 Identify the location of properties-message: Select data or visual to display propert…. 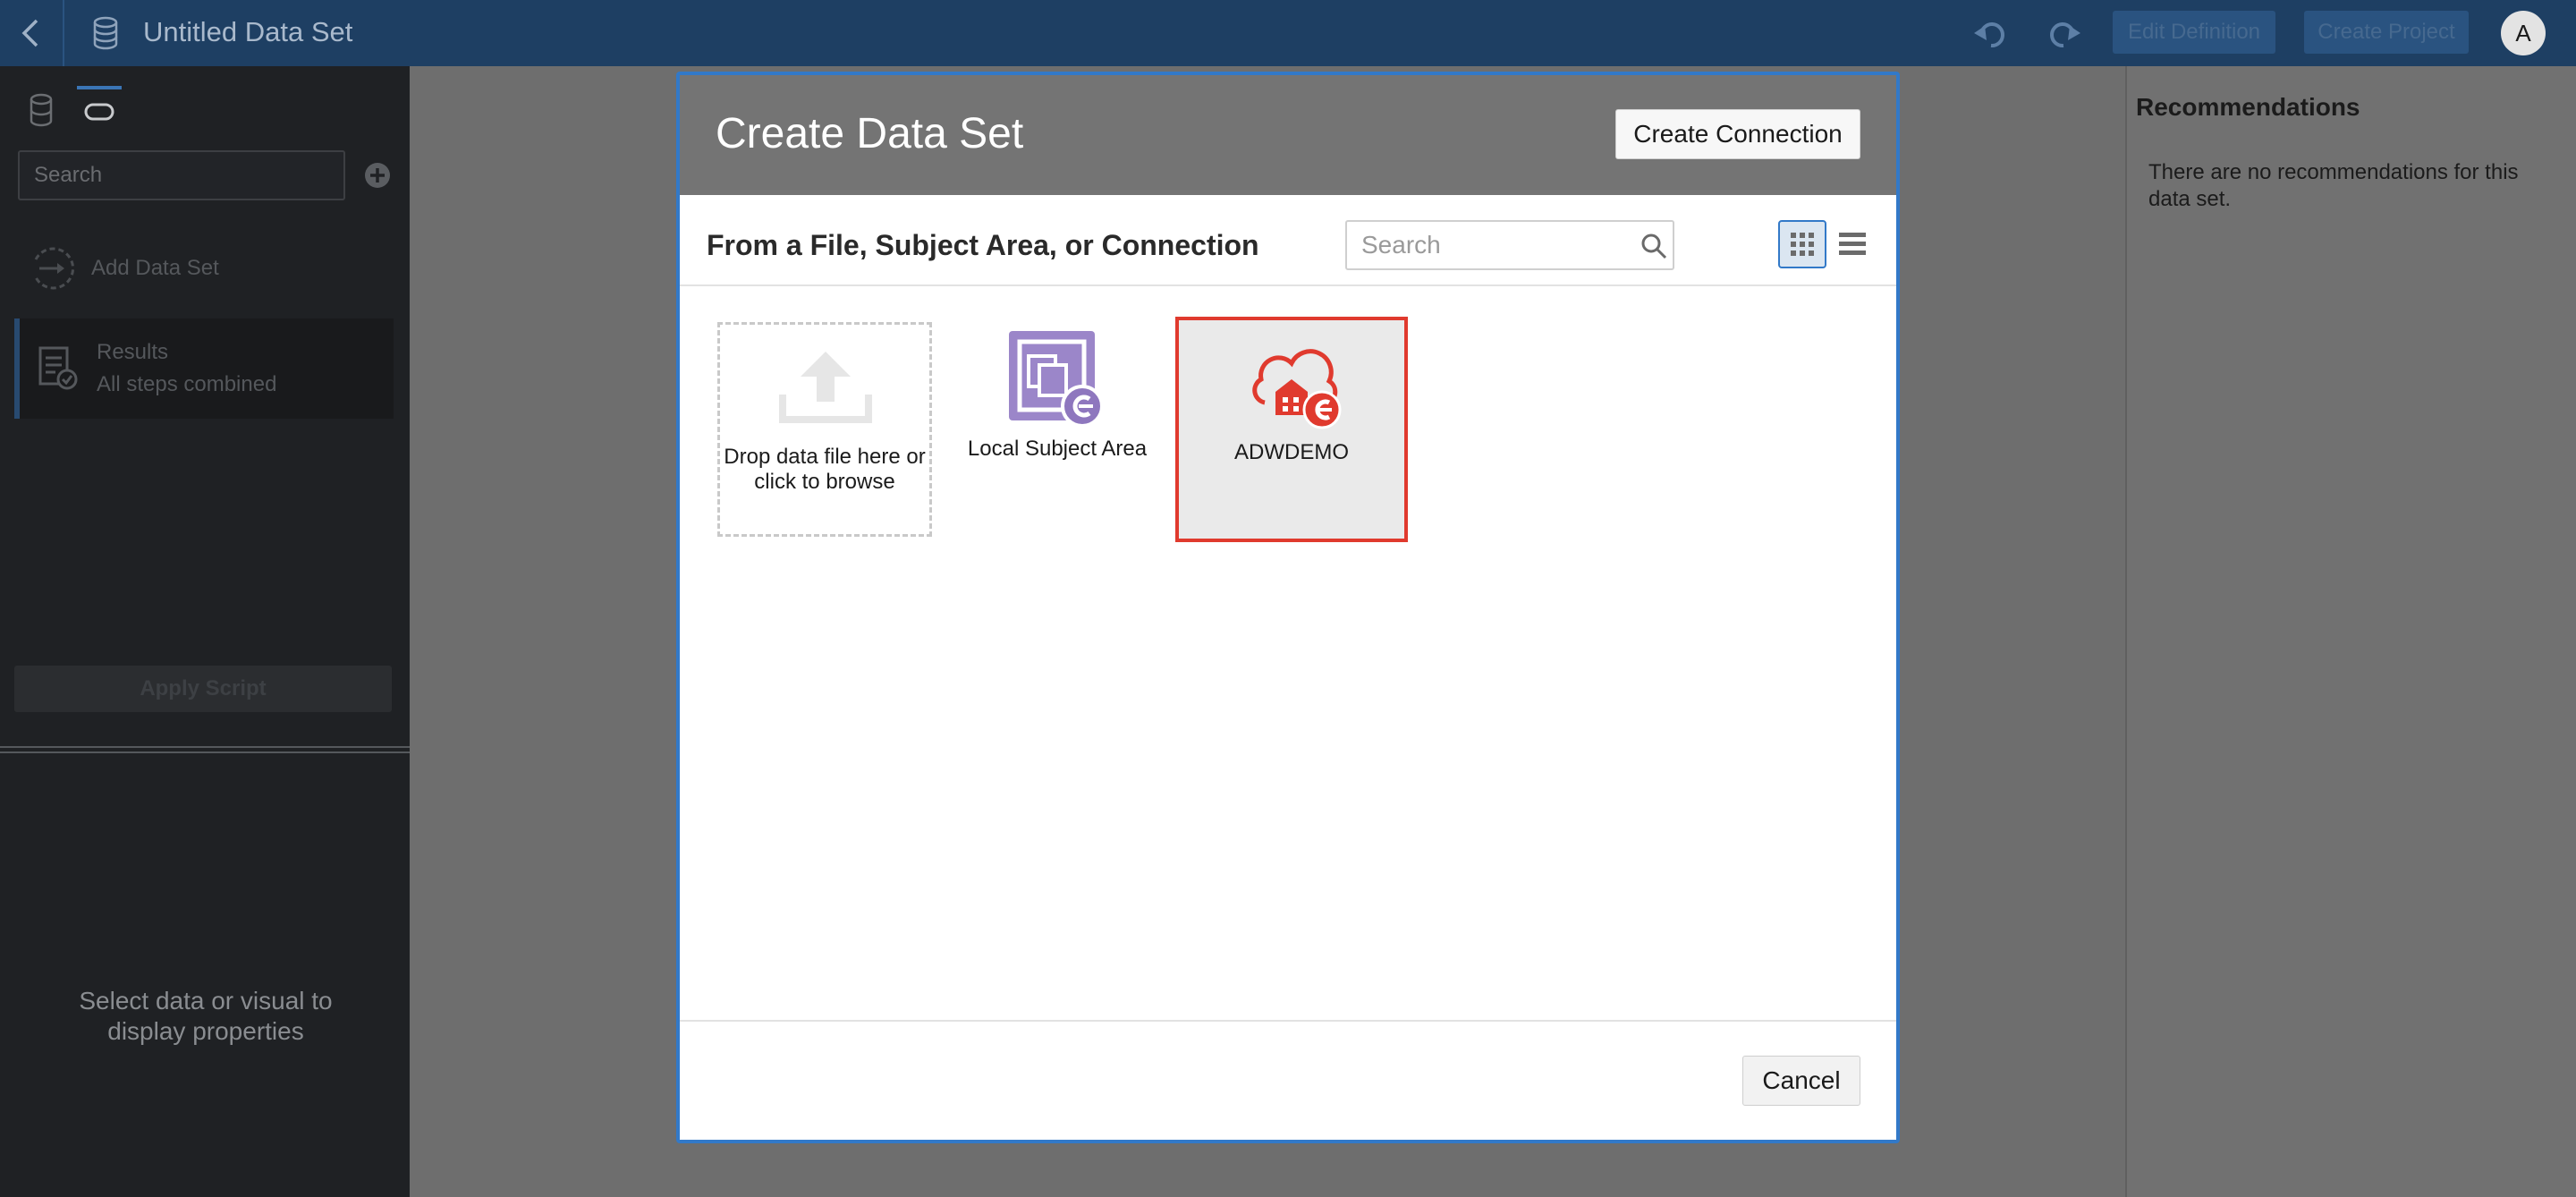
(206, 1016).